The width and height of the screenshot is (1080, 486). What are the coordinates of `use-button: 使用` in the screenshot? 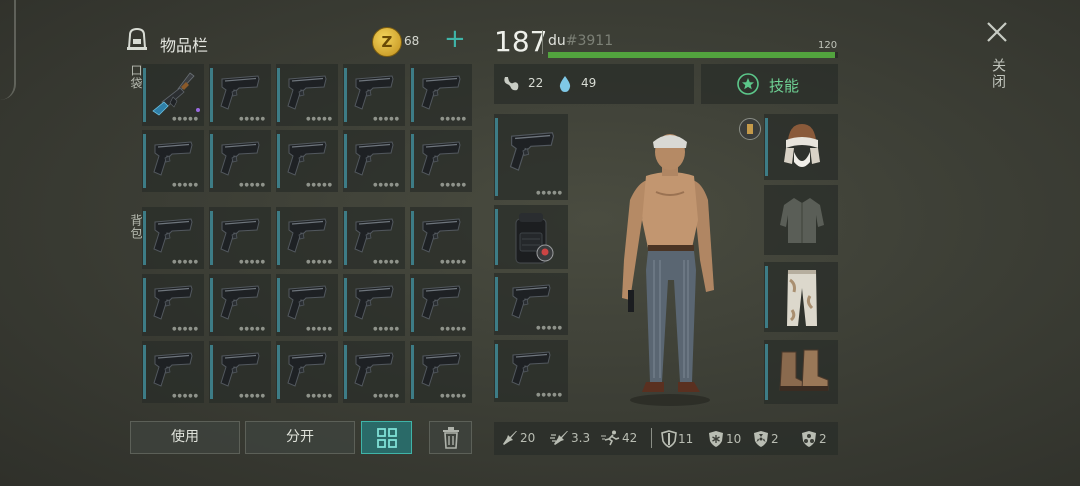 It's located at (185, 437).